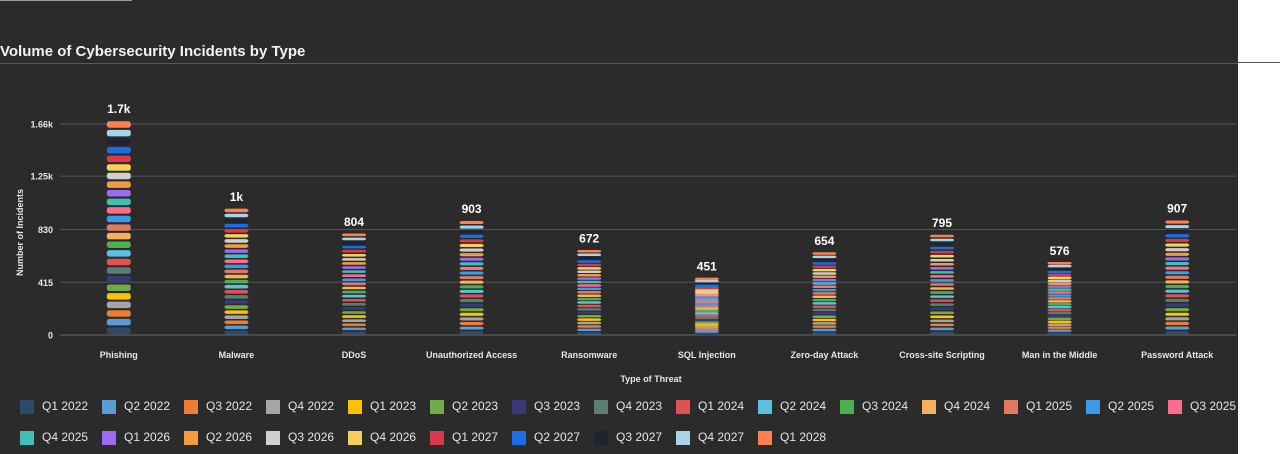 This screenshot has height=454, width=1280. Describe the element at coordinates (885, 406) in the screenshot. I see `legend-label: Q3 2024` at that location.